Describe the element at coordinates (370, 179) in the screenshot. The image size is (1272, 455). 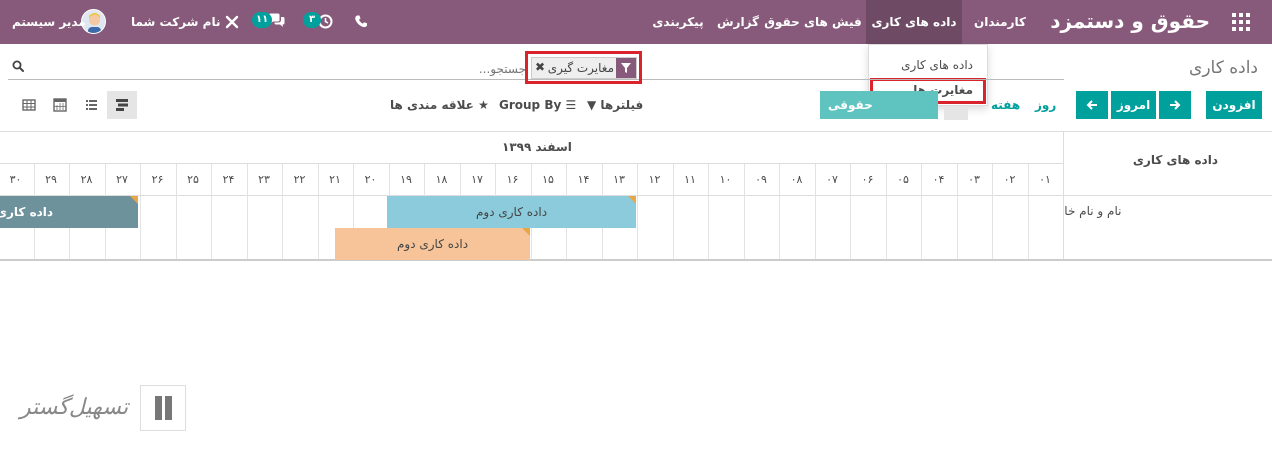
I see `gantt-day-label: ۲۰` at that location.